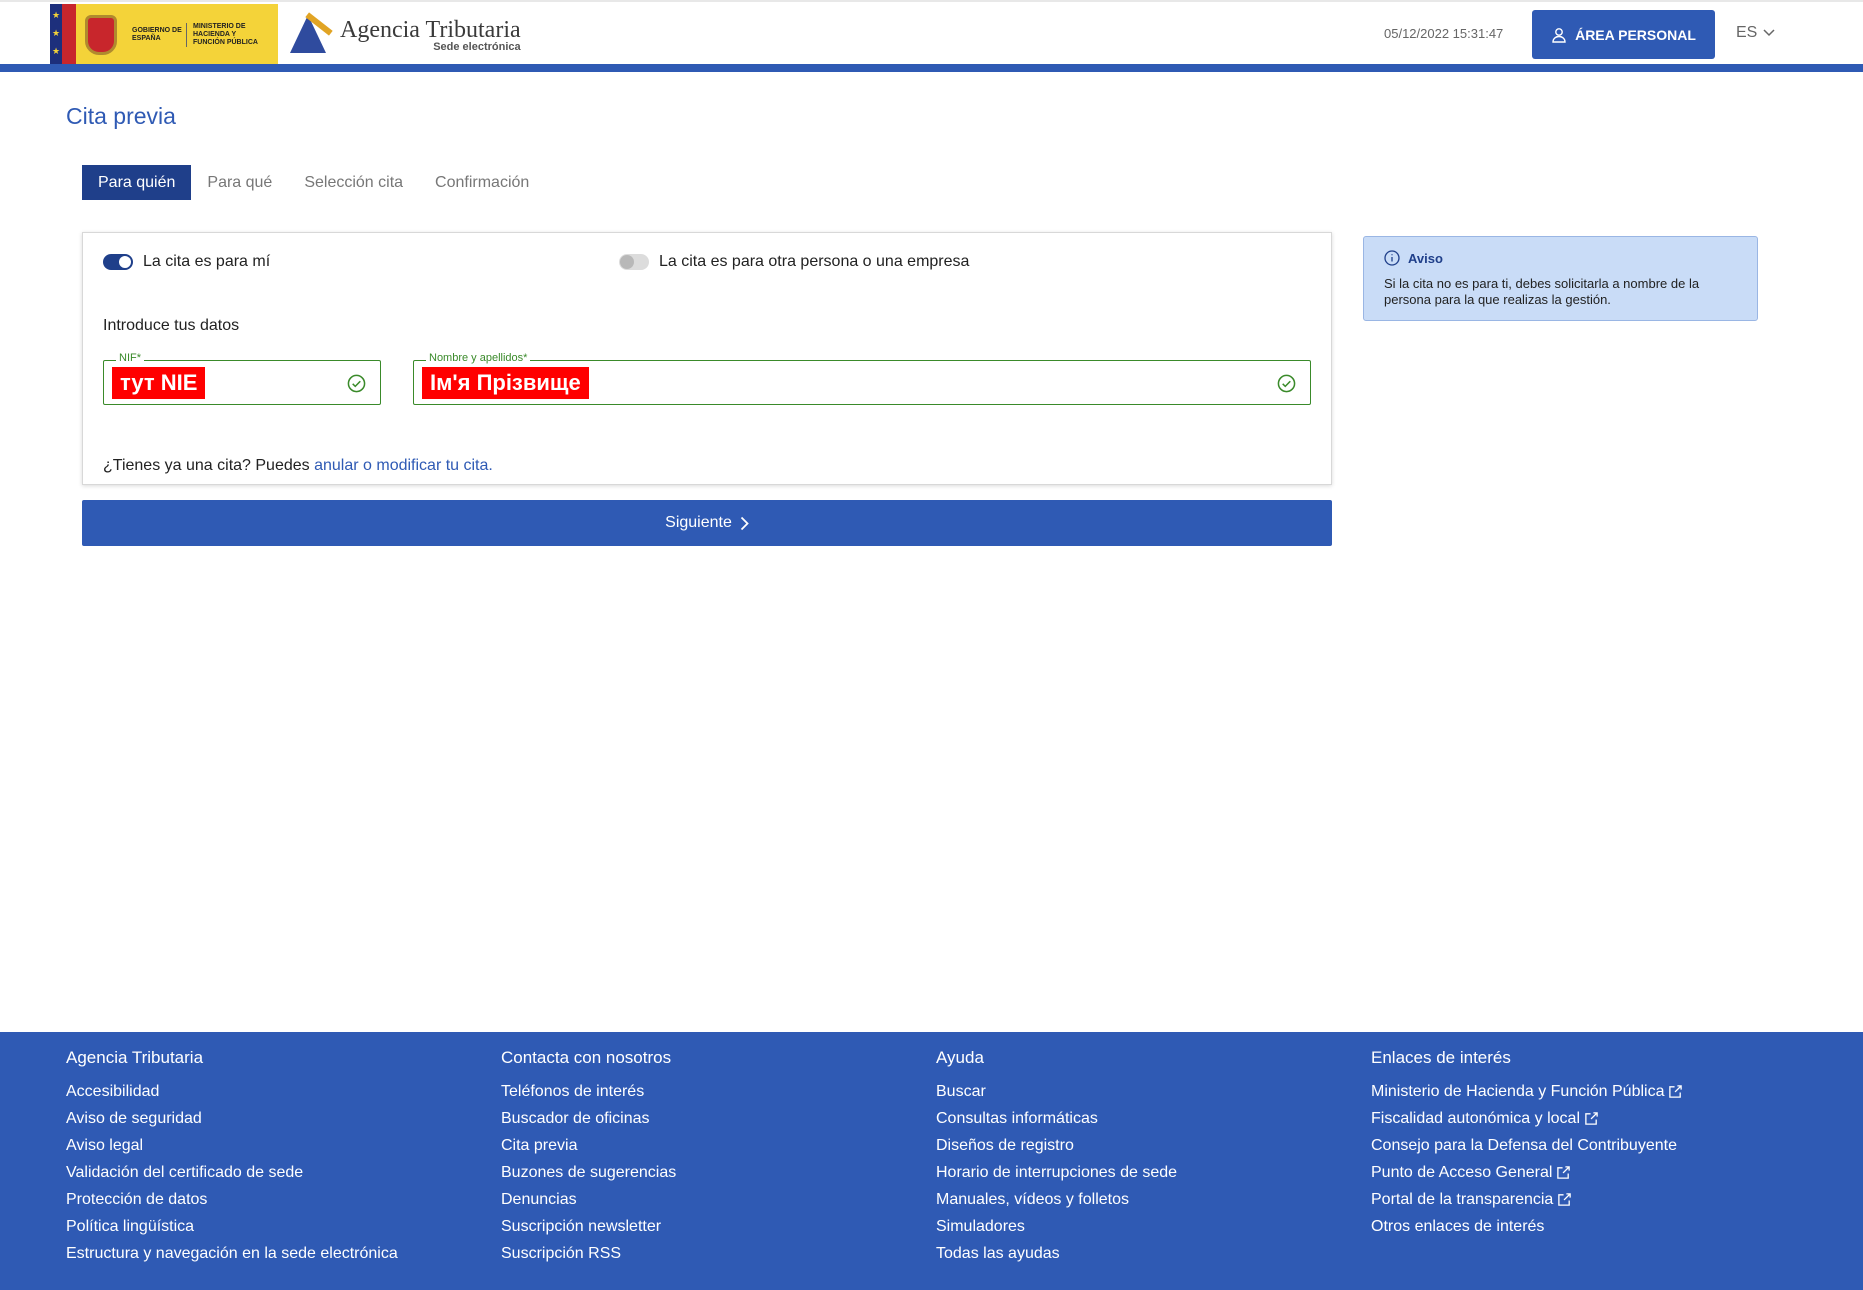  What do you see at coordinates (1056, 1095) in the screenshot?
I see `footer-link: Buscar` at bounding box center [1056, 1095].